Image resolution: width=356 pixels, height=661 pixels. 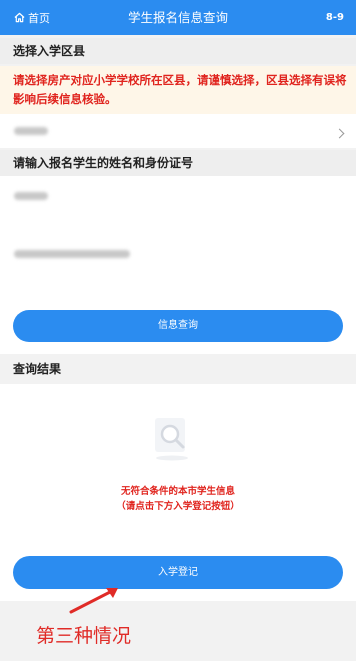 What do you see at coordinates (72, 254) in the screenshot?
I see `id-number-value-redacted` at bounding box center [72, 254].